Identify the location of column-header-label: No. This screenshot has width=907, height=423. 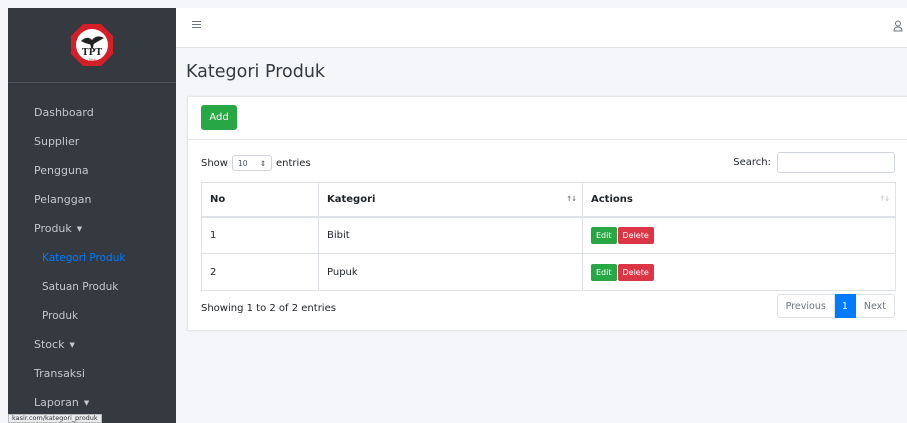
(218, 199).